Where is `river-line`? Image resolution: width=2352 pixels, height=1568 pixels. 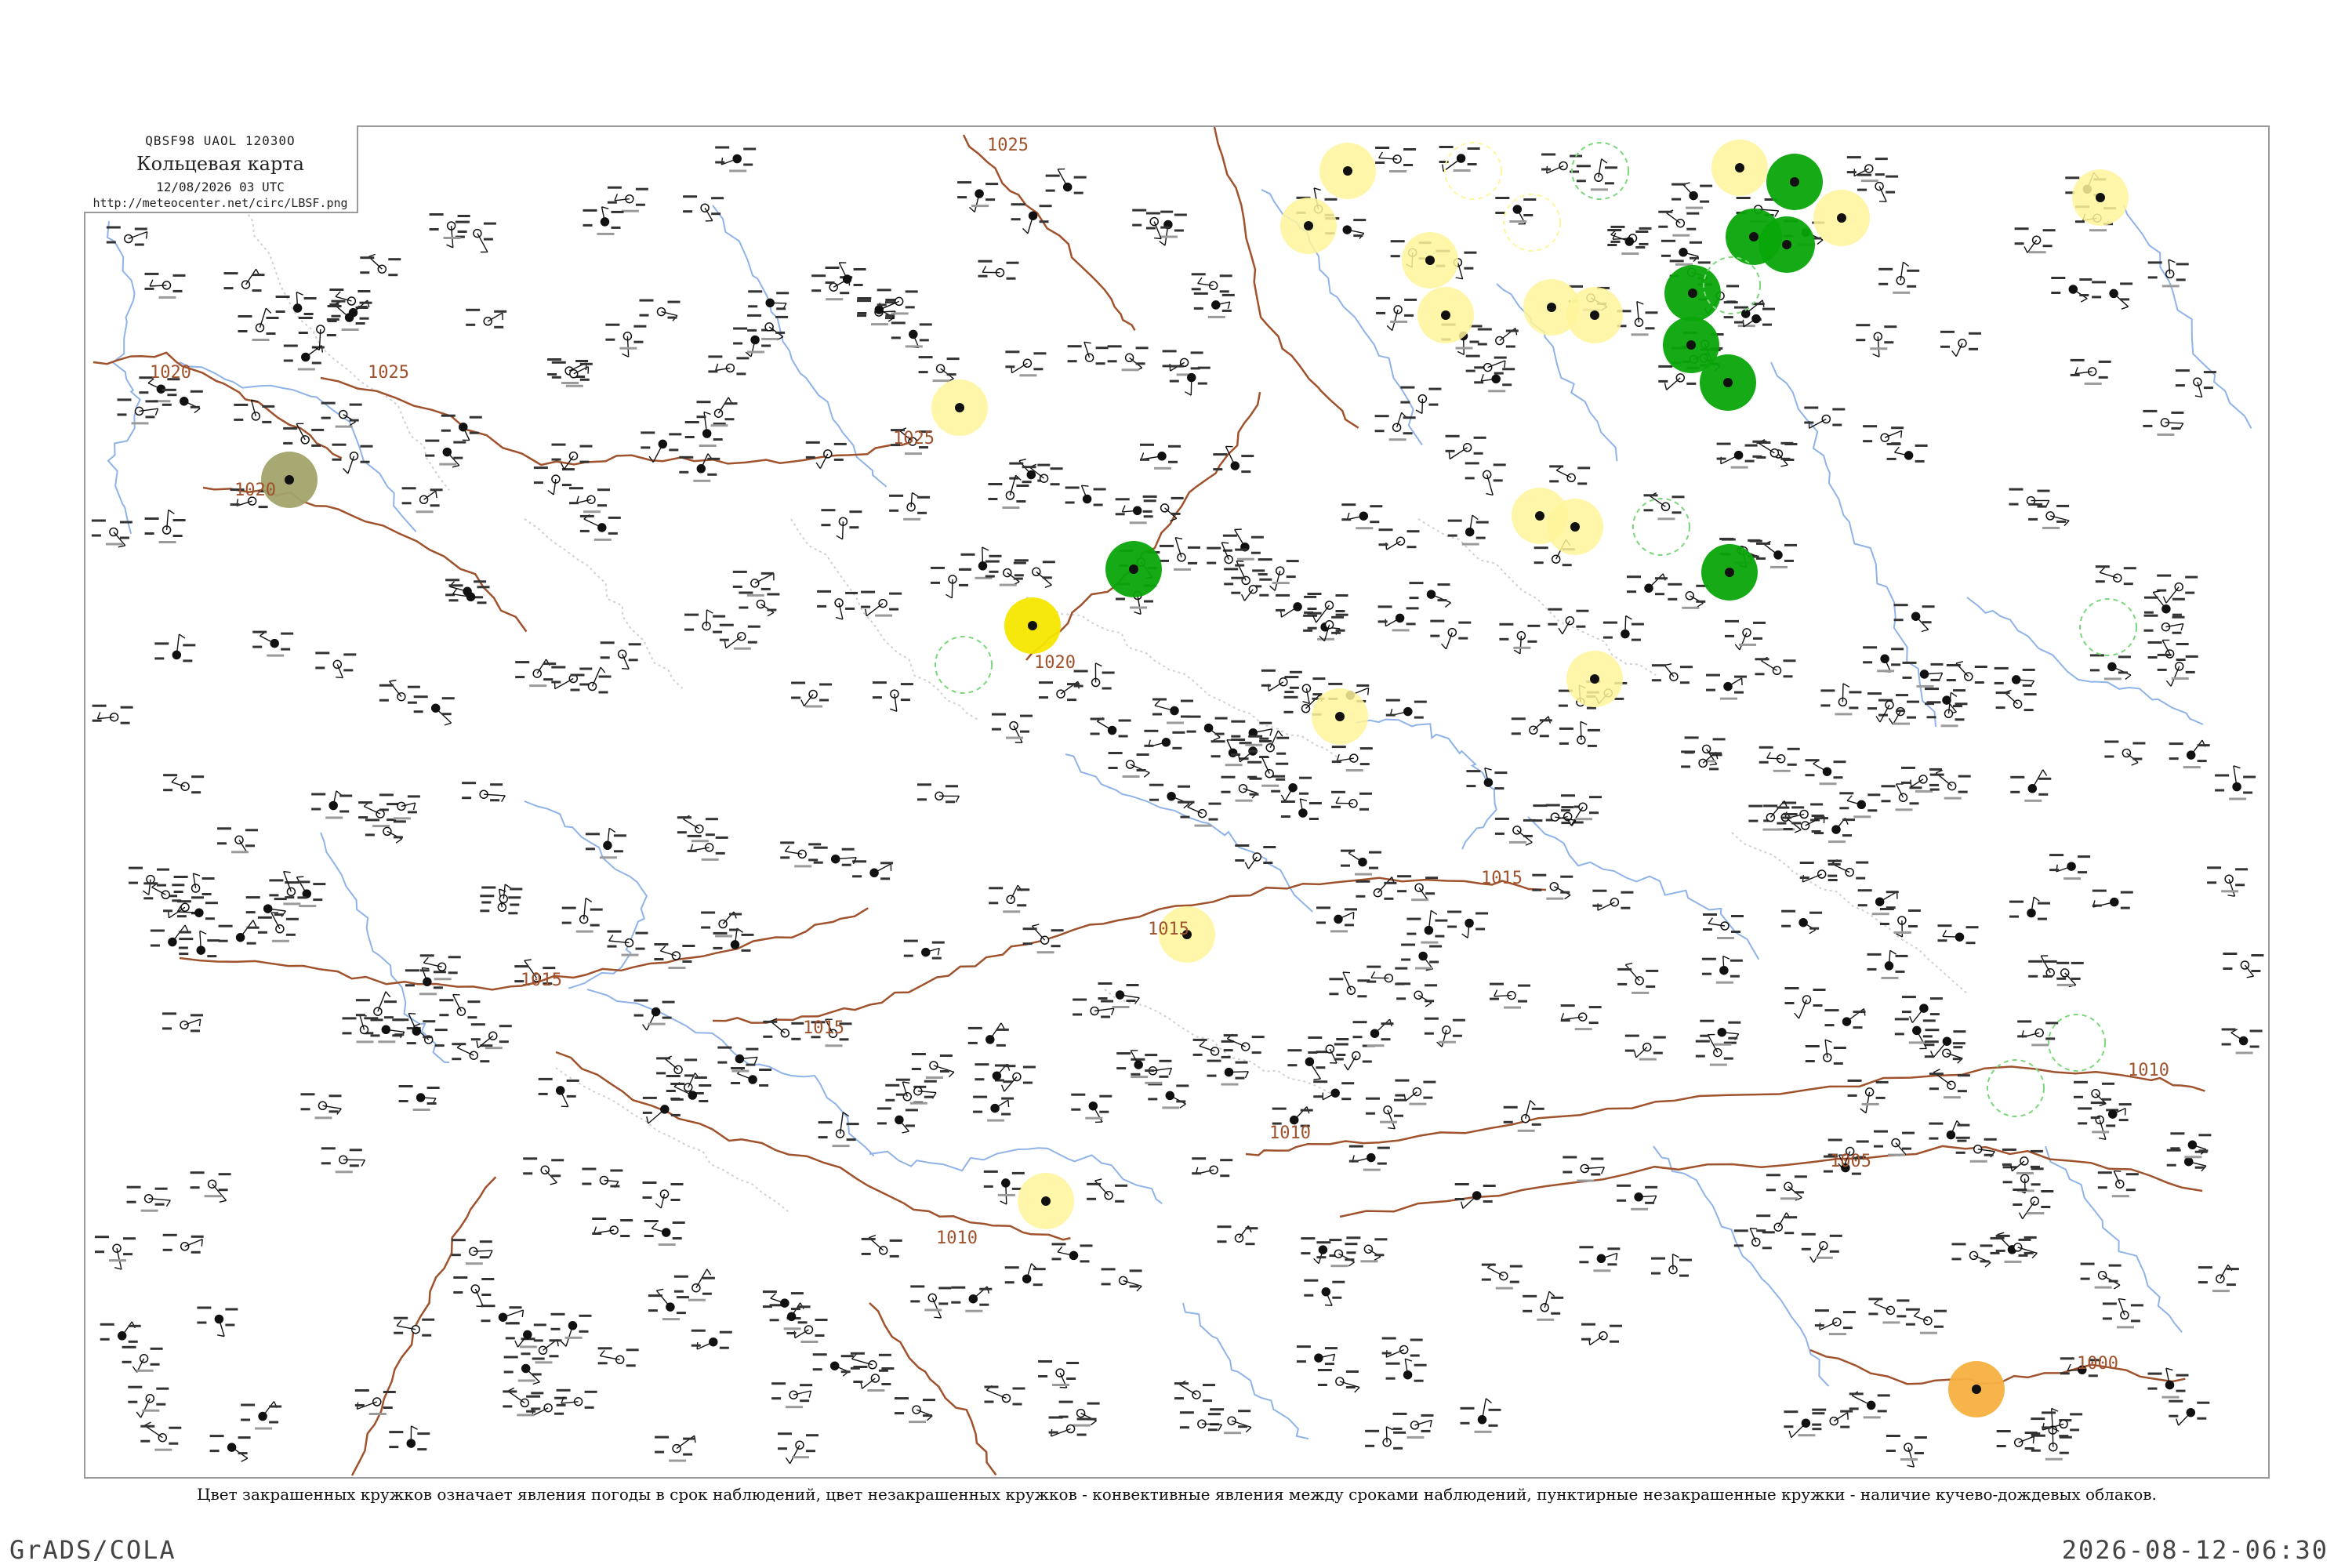 river-line is located at coordinates (1016, 1175).